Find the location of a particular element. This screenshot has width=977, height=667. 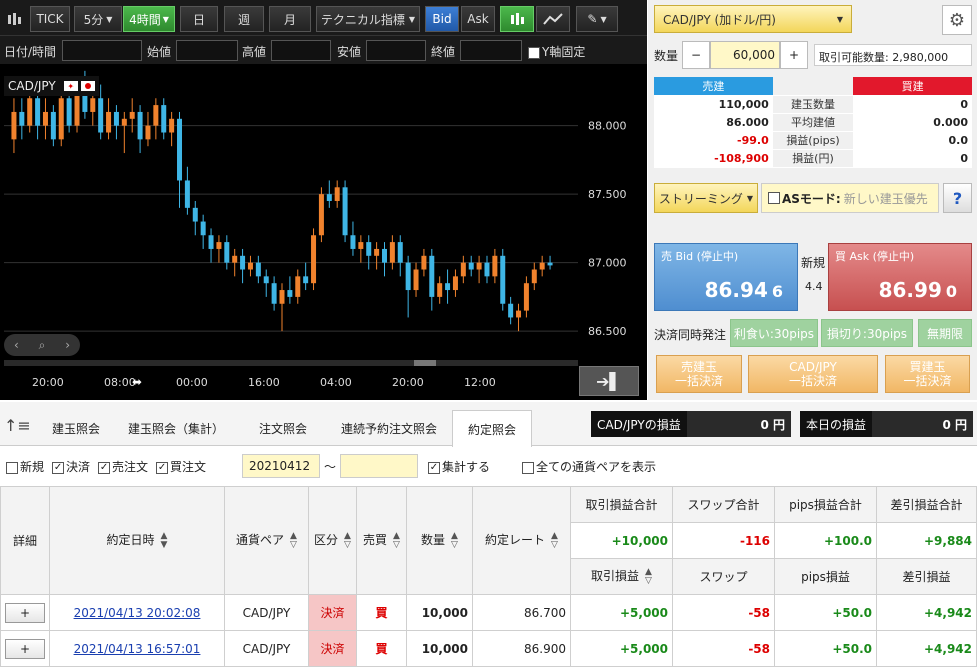

4h-button: 4時間 ▼ is located at coordinates (149, 19).